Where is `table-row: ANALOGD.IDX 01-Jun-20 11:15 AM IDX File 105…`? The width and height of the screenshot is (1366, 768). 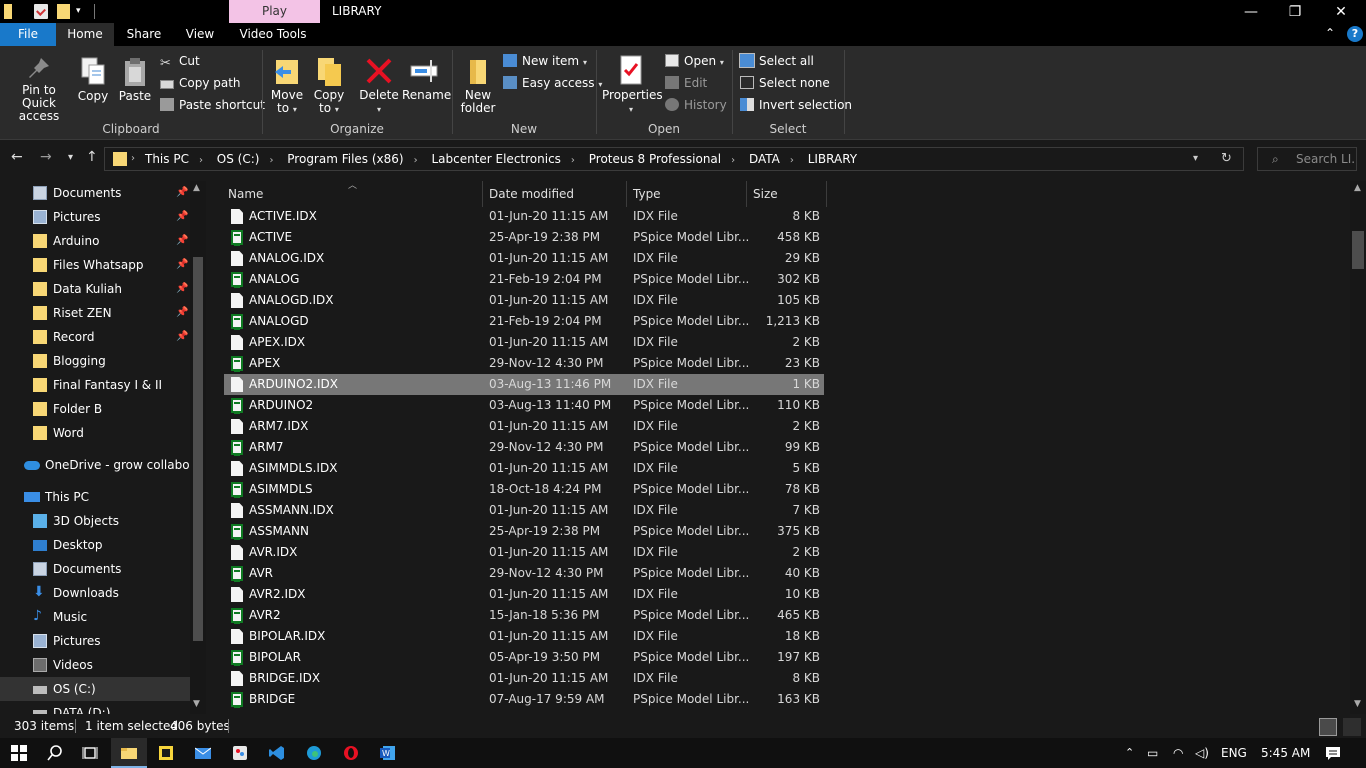 table-row: ANALOGD.IDX 01-Jun-20 11:15 AM IDX File 105… is located at coordinates (524, 300).